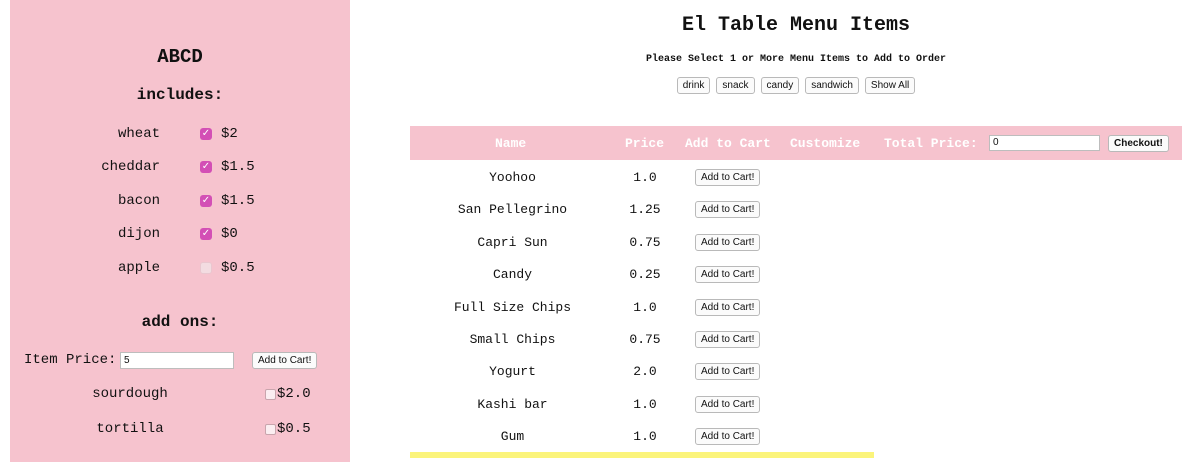 The height and width of the screenshot is (462, 1182). Describe the element at coordinates (512, 209) in the screenshot. I see `item-name: San Pellegrino` at that location.